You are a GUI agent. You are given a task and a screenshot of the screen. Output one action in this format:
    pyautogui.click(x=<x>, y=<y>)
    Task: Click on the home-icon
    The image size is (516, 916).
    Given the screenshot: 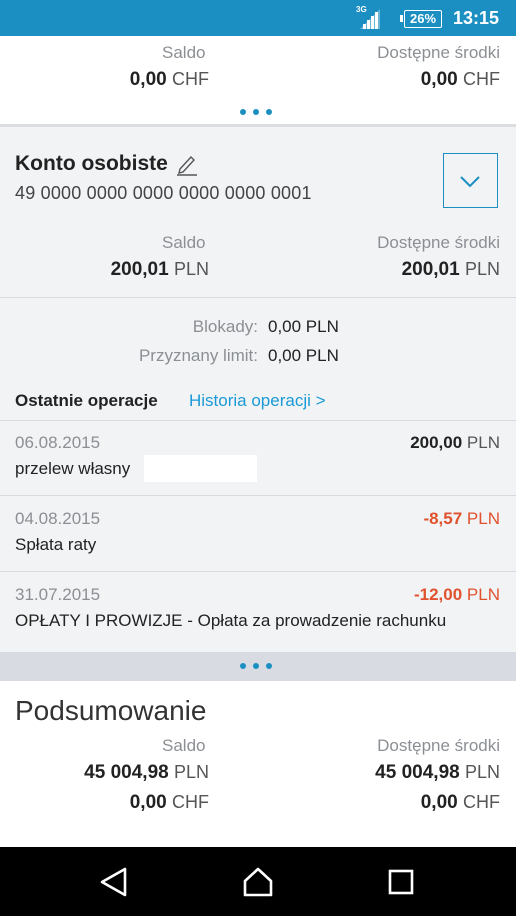 What is the action you would take?
    pyautogui.click(x=258, y=882)
    